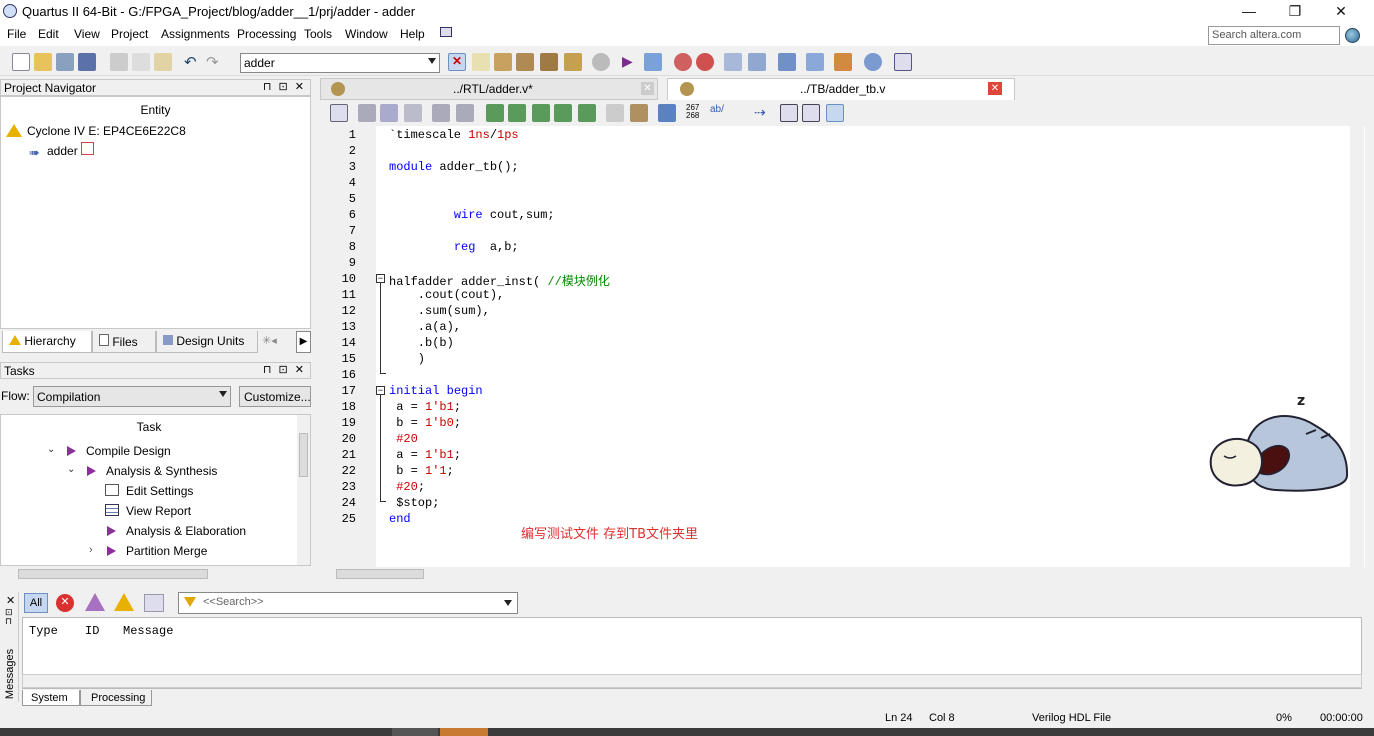 The image size is (1374, 736). I want to click on chip-icon, so click(525, 62).